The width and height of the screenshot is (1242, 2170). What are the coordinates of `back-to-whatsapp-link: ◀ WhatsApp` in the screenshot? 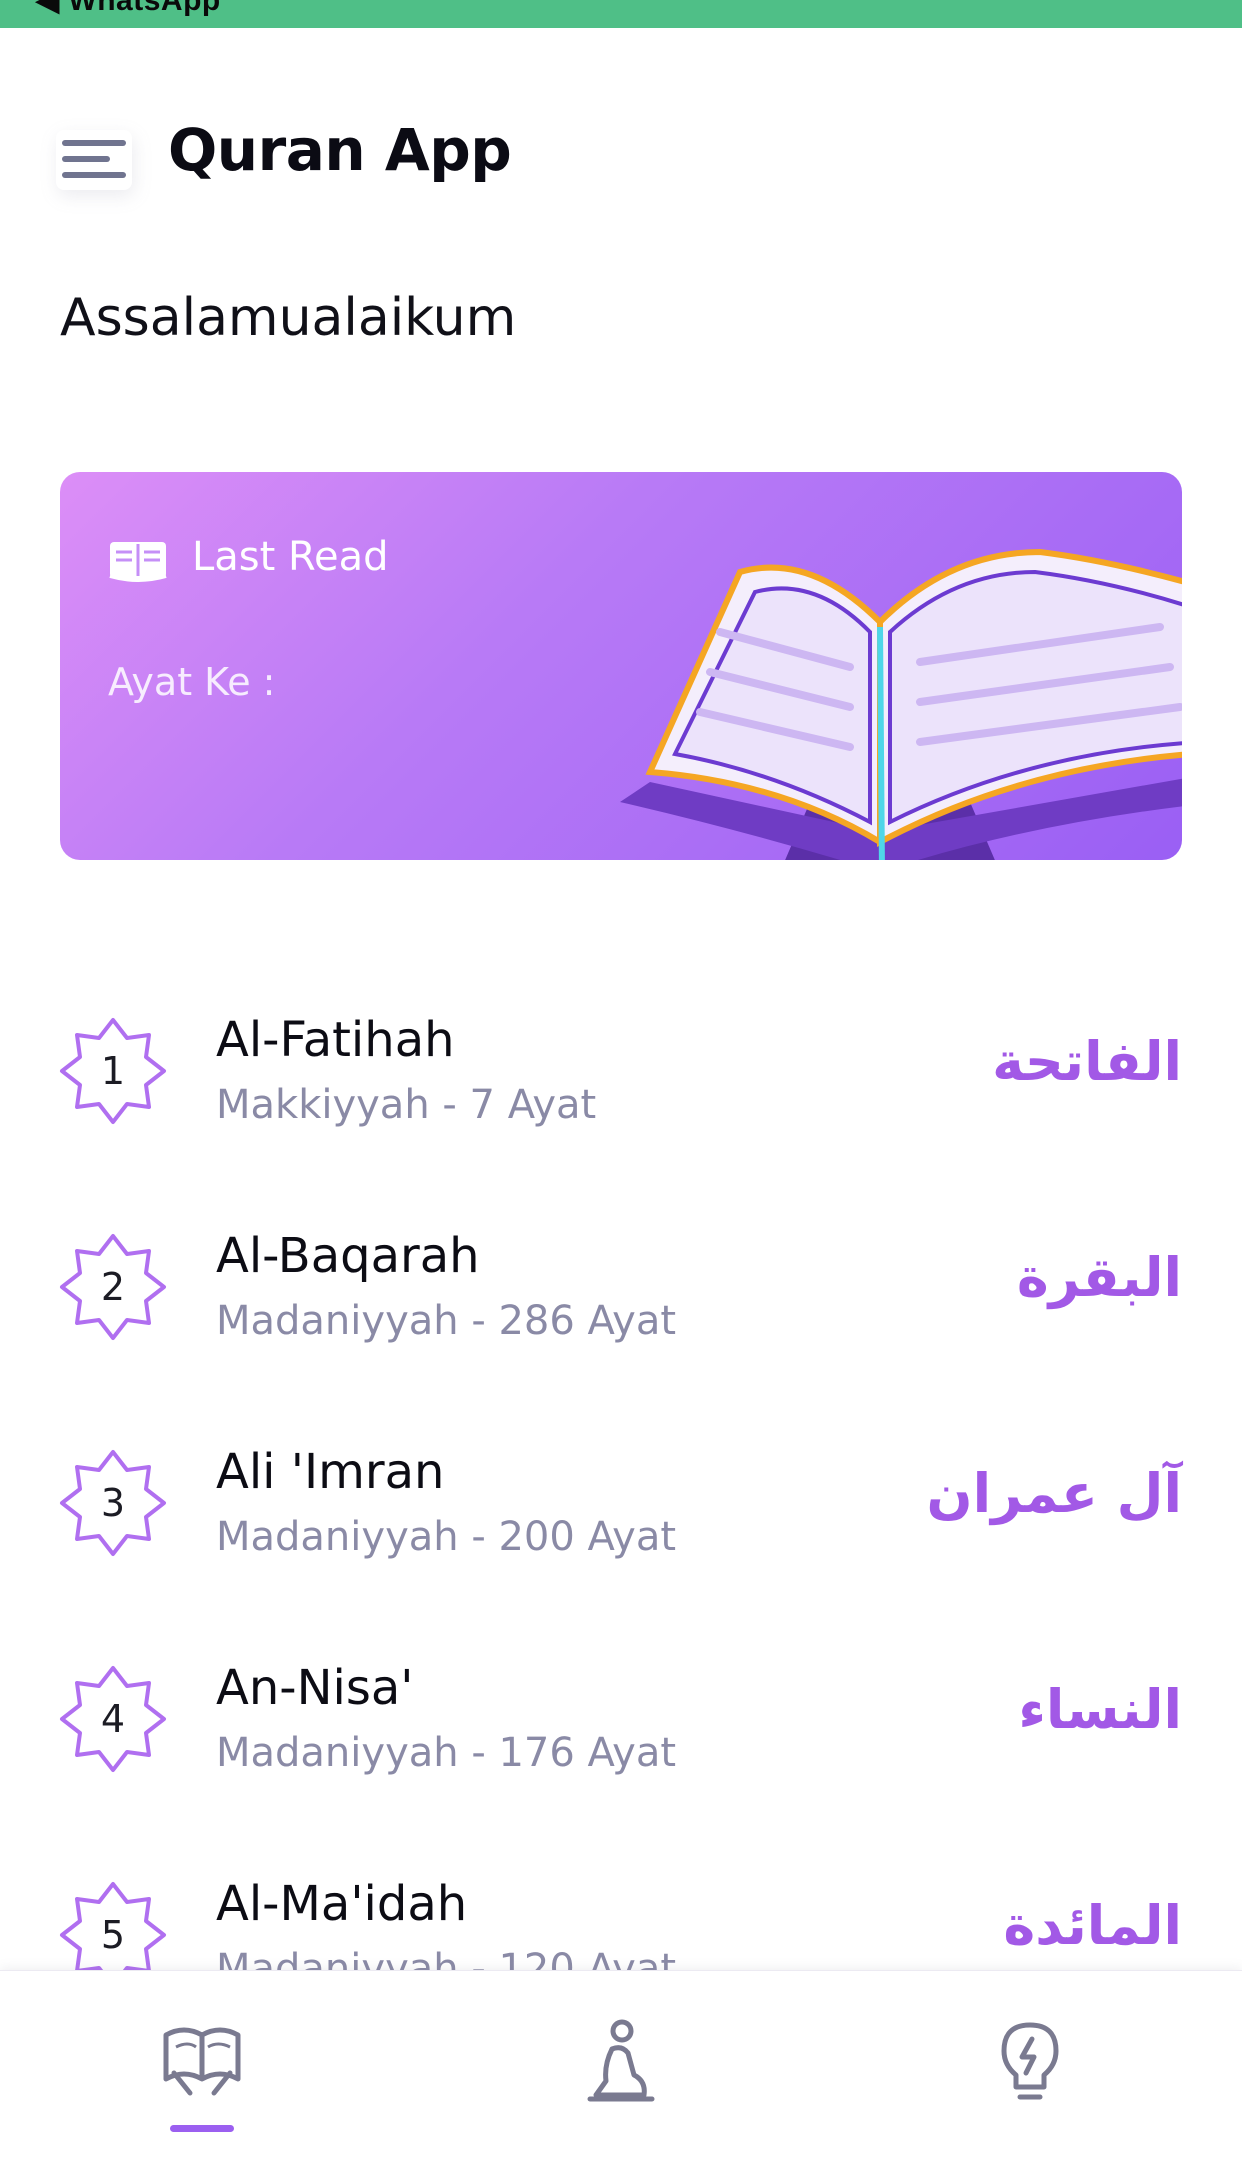 It's located at (128, 8).